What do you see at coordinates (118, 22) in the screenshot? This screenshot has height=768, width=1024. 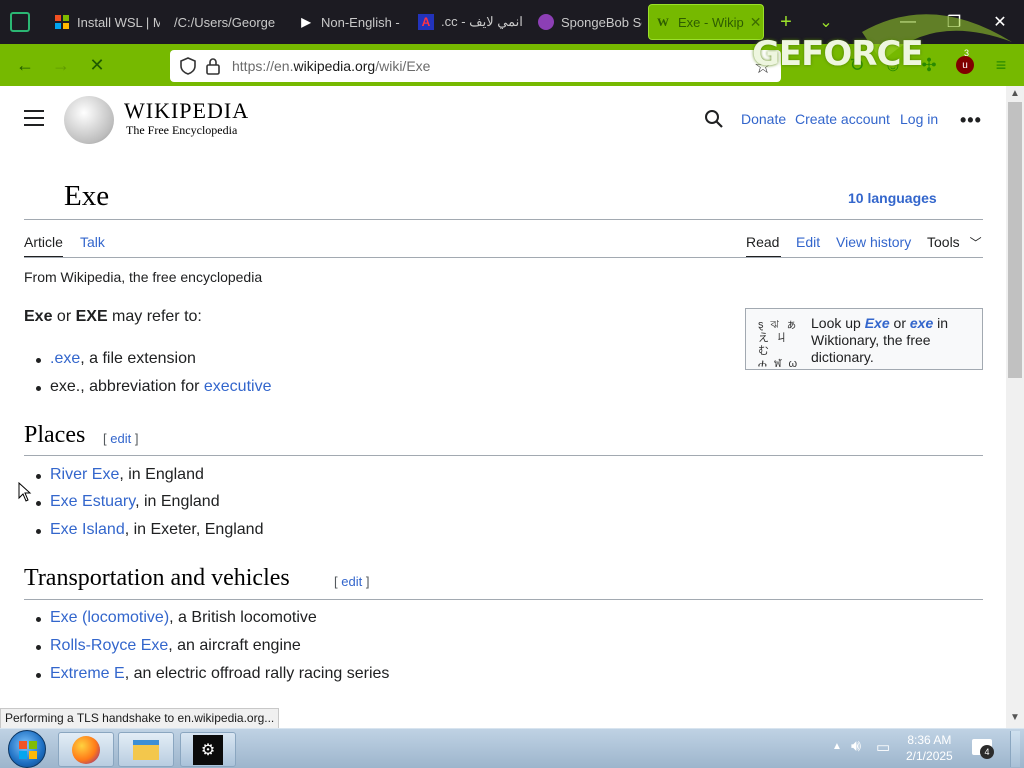 I see `tab-title: Install WSL | M` at bounding box center [118, 22].